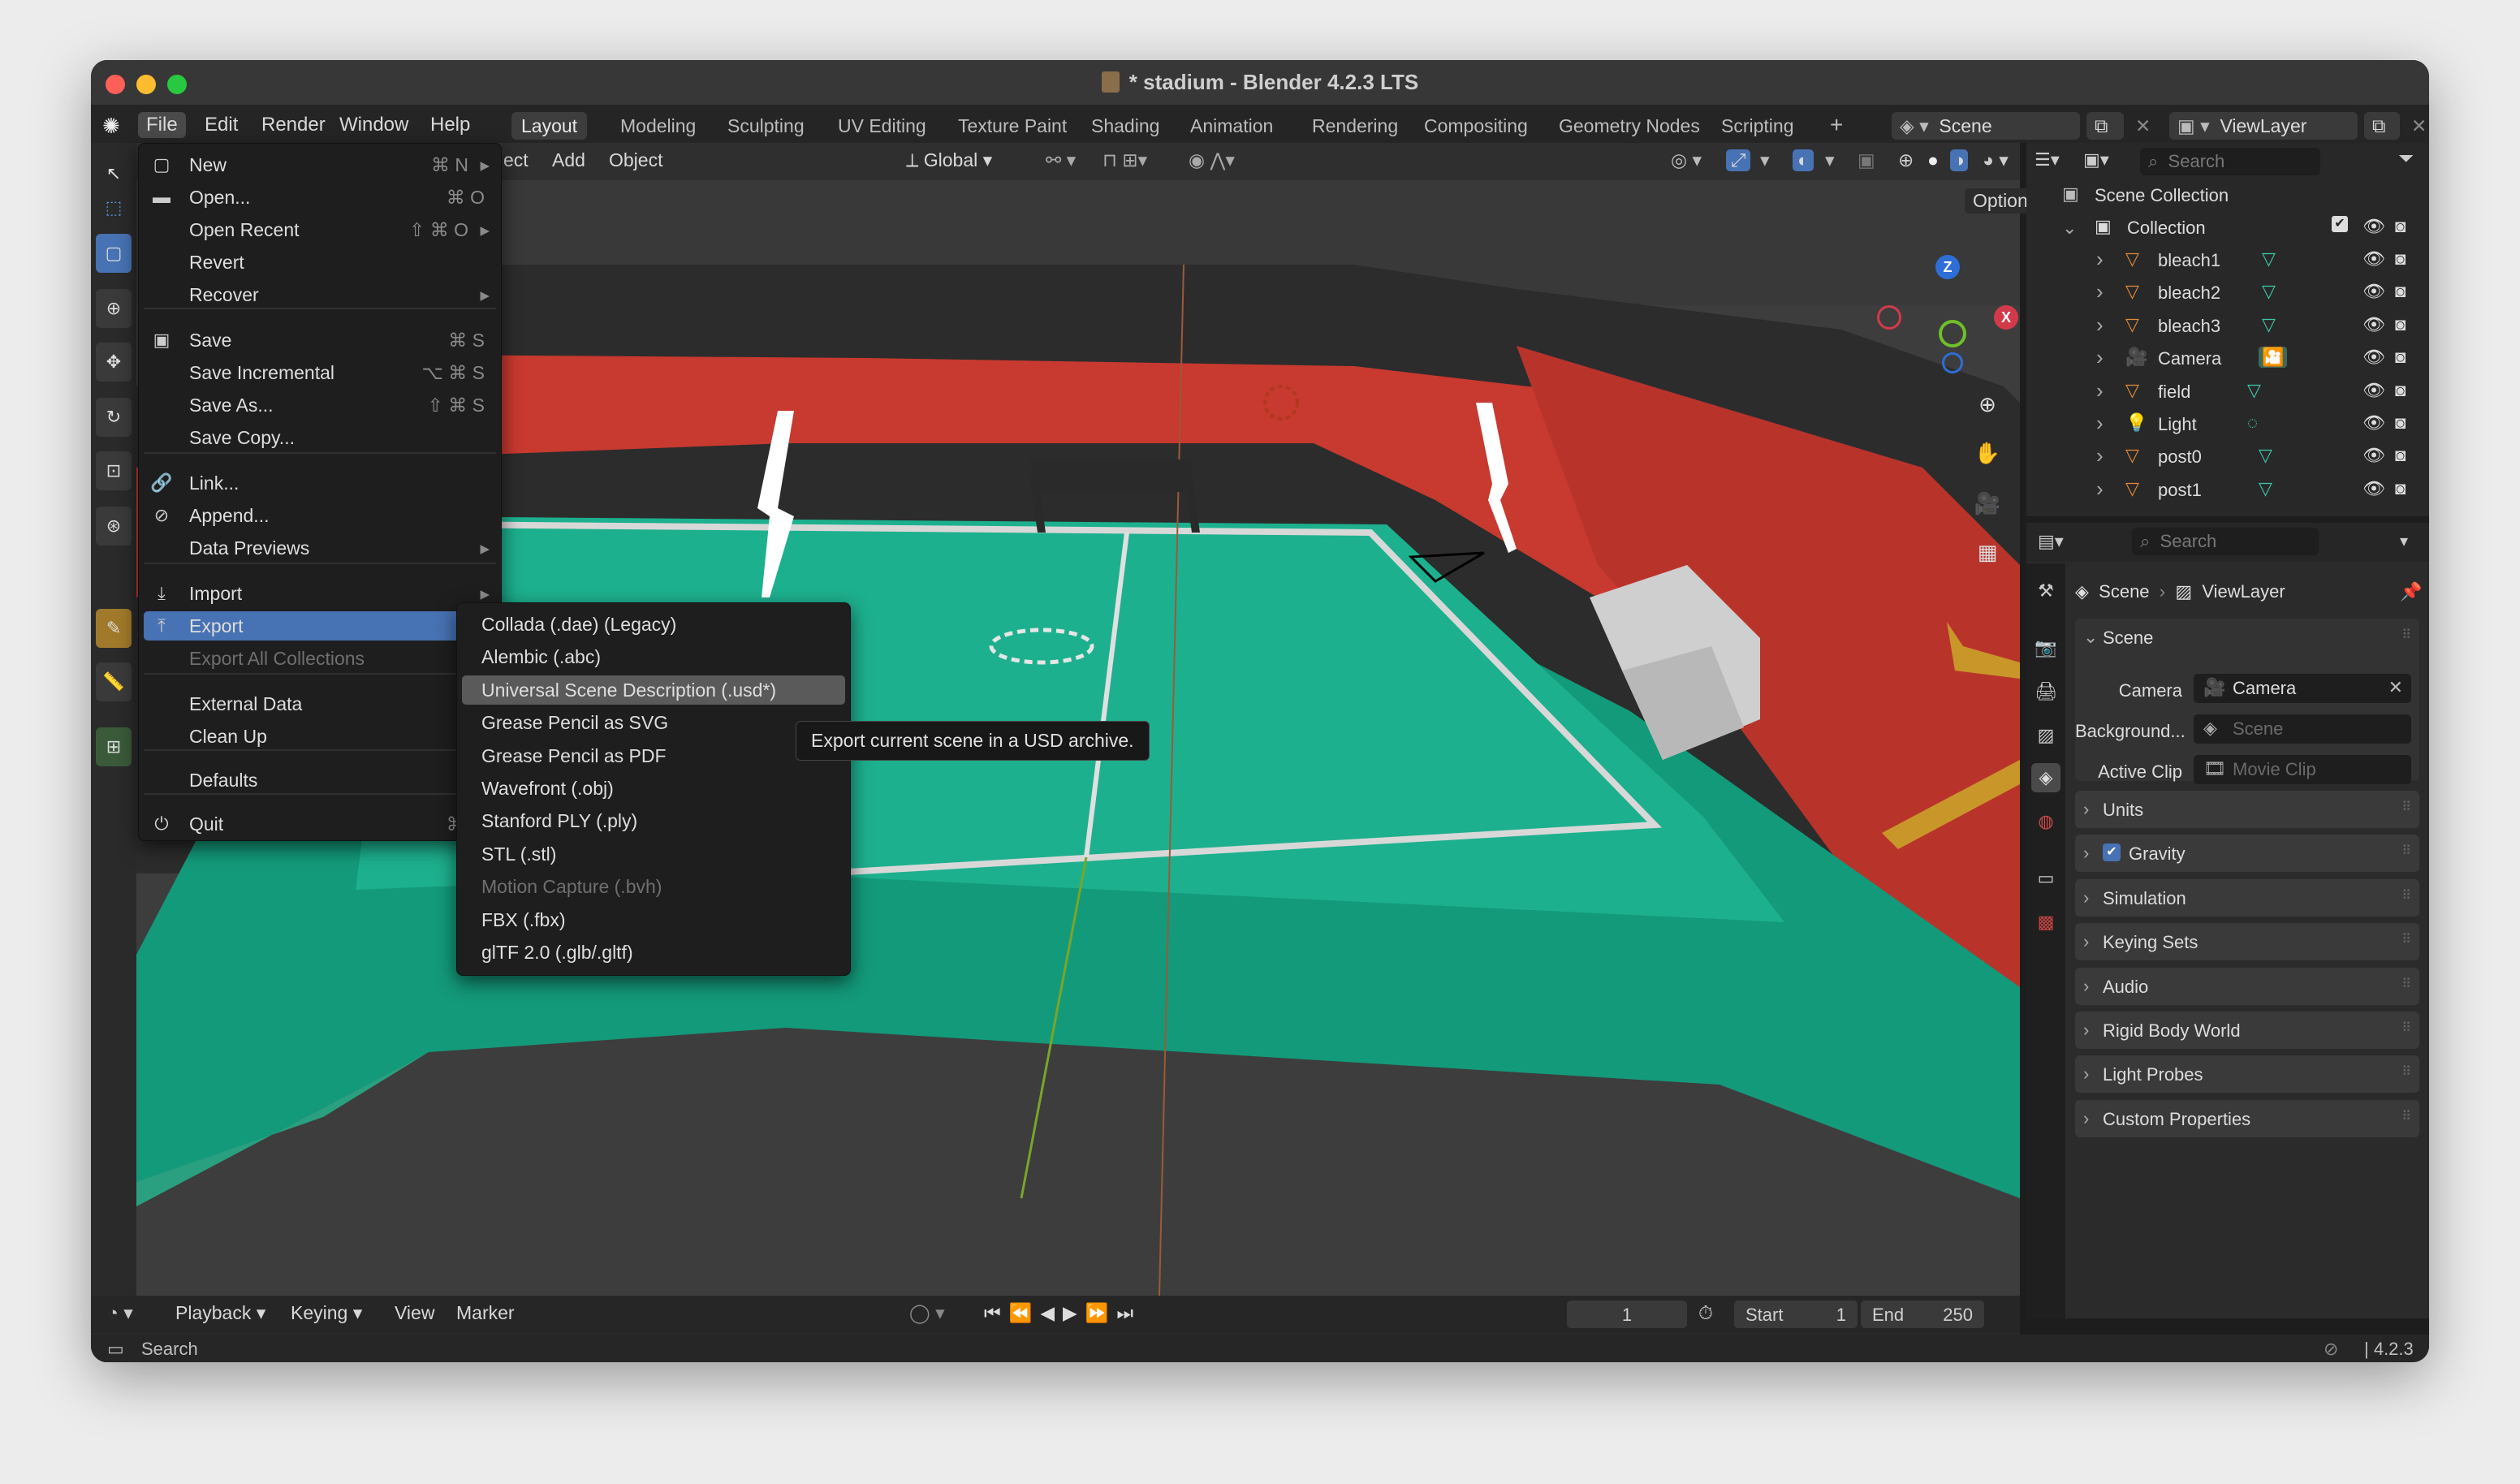 This screenshot has width=2520, height=1484. I want to click on cursor-icon: ⊕, so click(114, 308).